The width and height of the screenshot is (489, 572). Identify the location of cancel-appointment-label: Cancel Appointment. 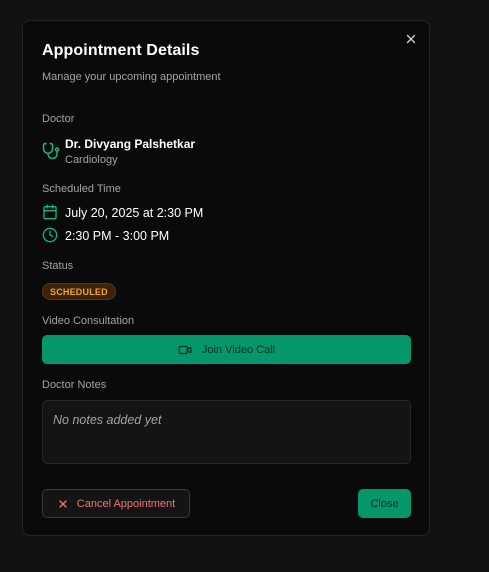
(126, 503).